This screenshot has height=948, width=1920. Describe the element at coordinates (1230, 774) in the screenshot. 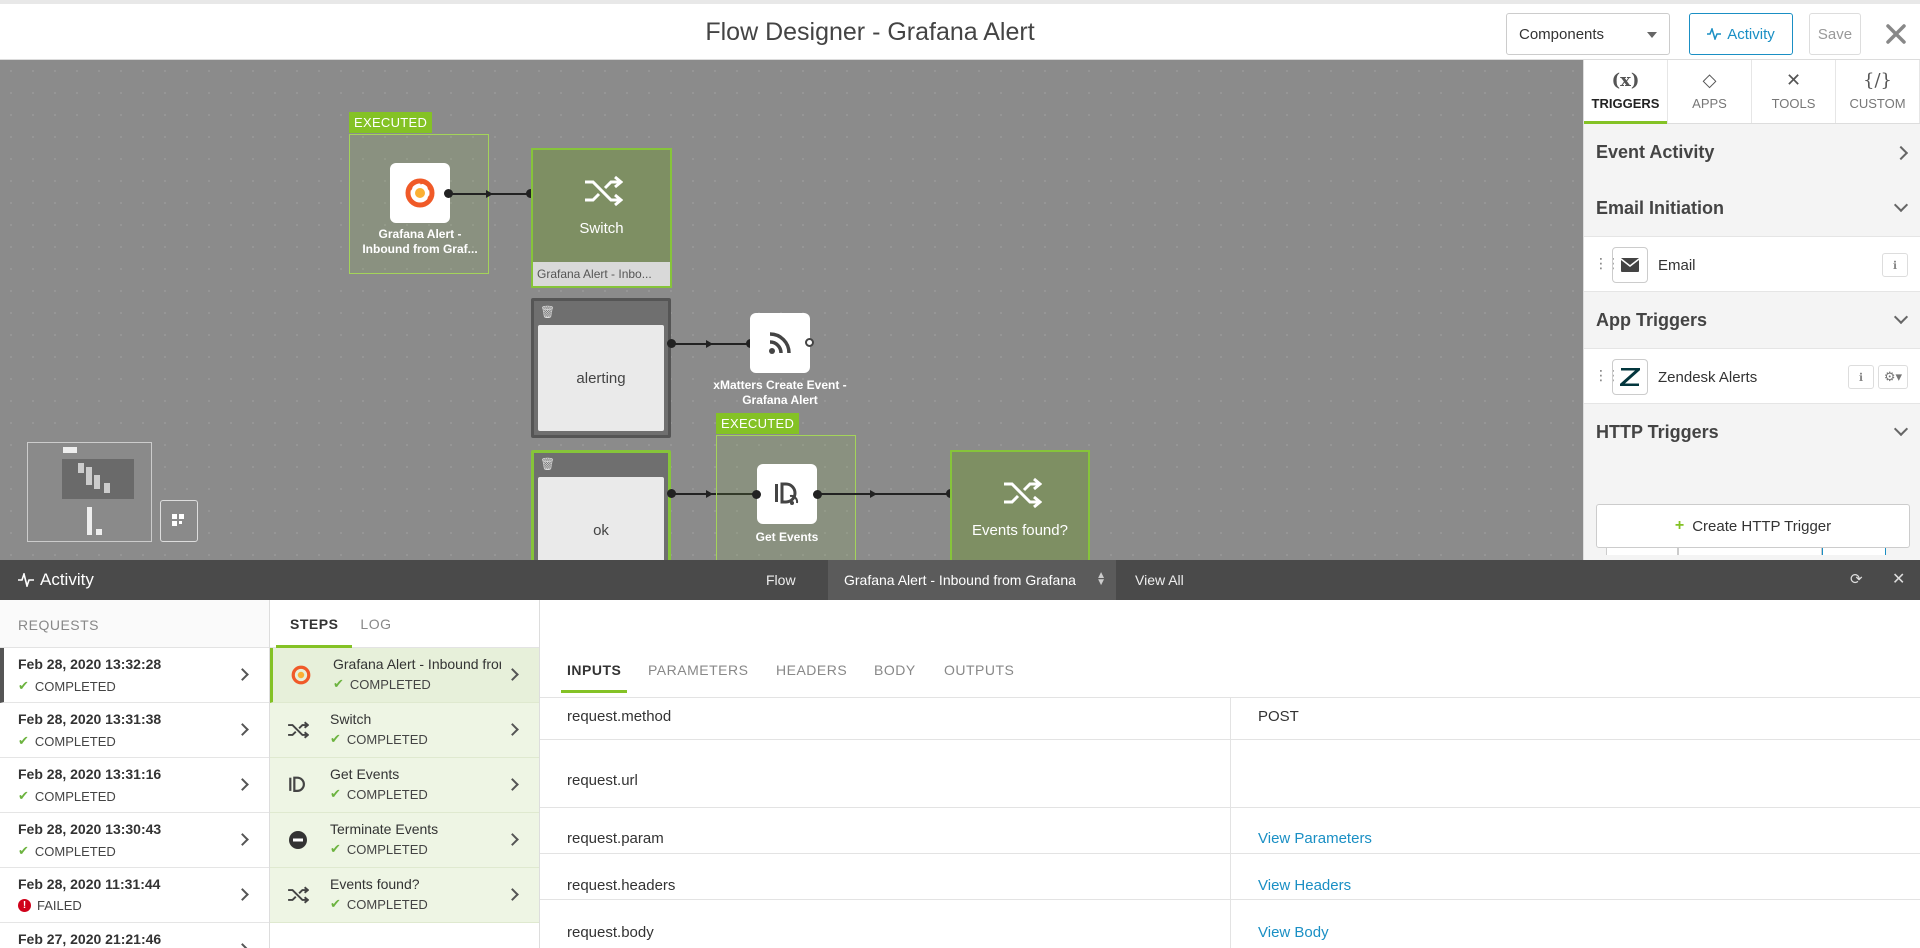

I see `table-row: request.url` at that location.